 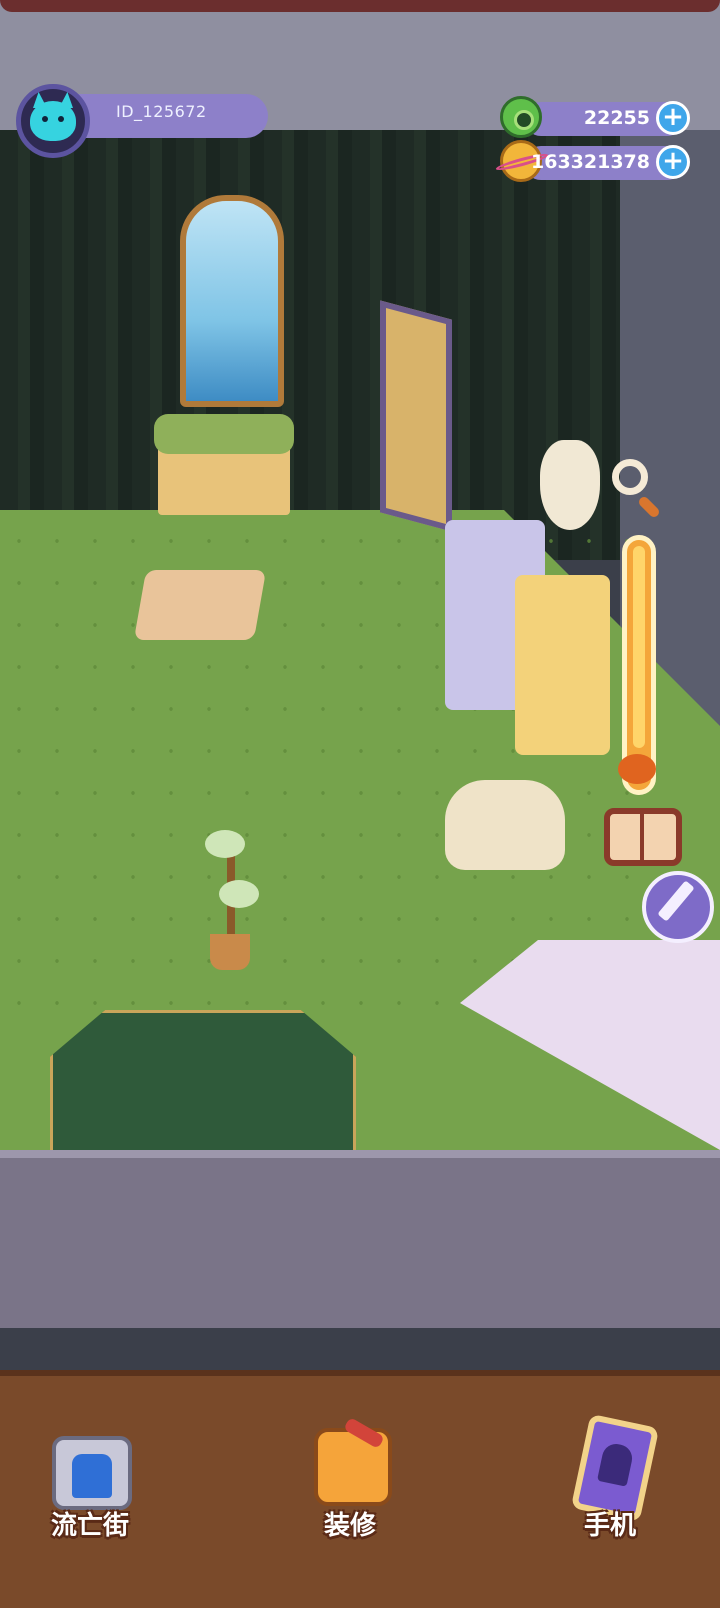 What do you see at coordinates (353, 1467) in the screenshot?
I see `paint-roller-icon` at bounding box center [353, 1467].